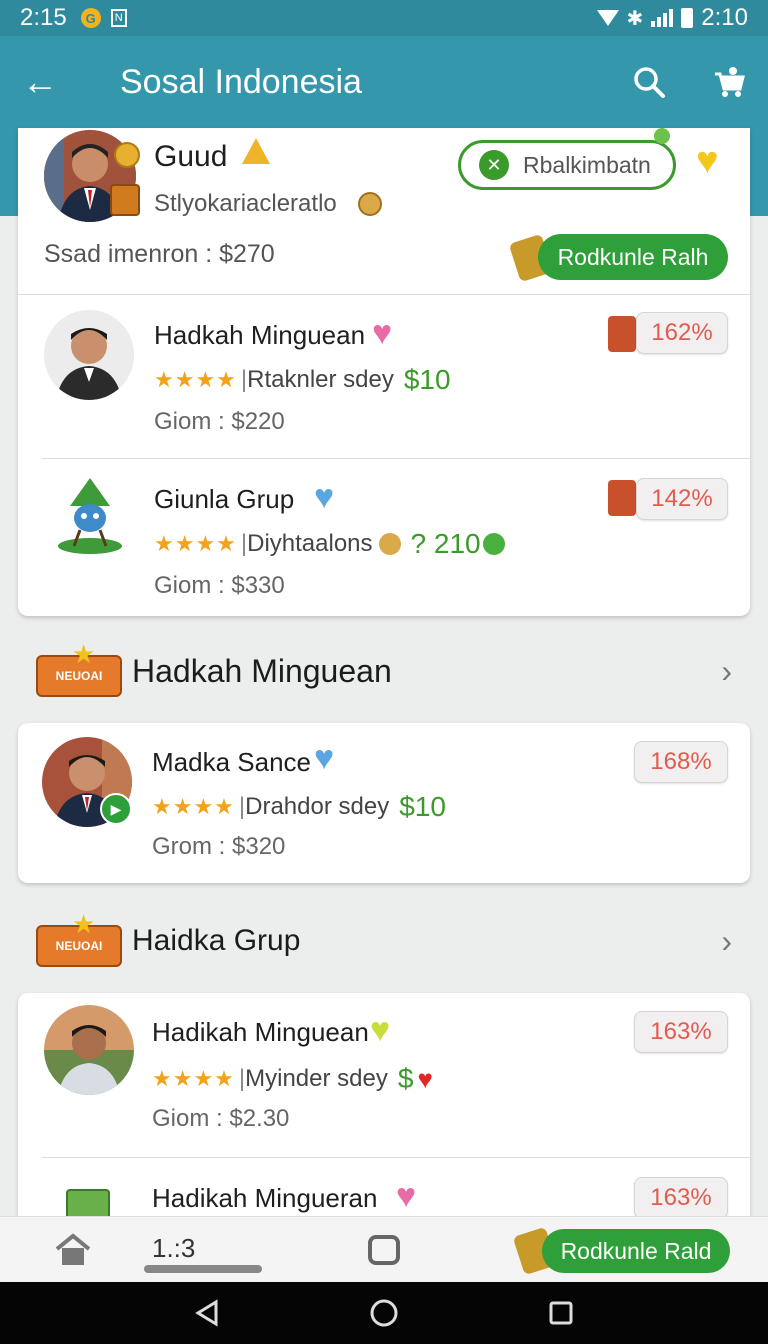 Image resolution: width=768 pixels, height=1344 pixels. What do you see at coordinates (73, 1250) in the screenshot?
I see `home-icon` at bounding box center [73, 1250].